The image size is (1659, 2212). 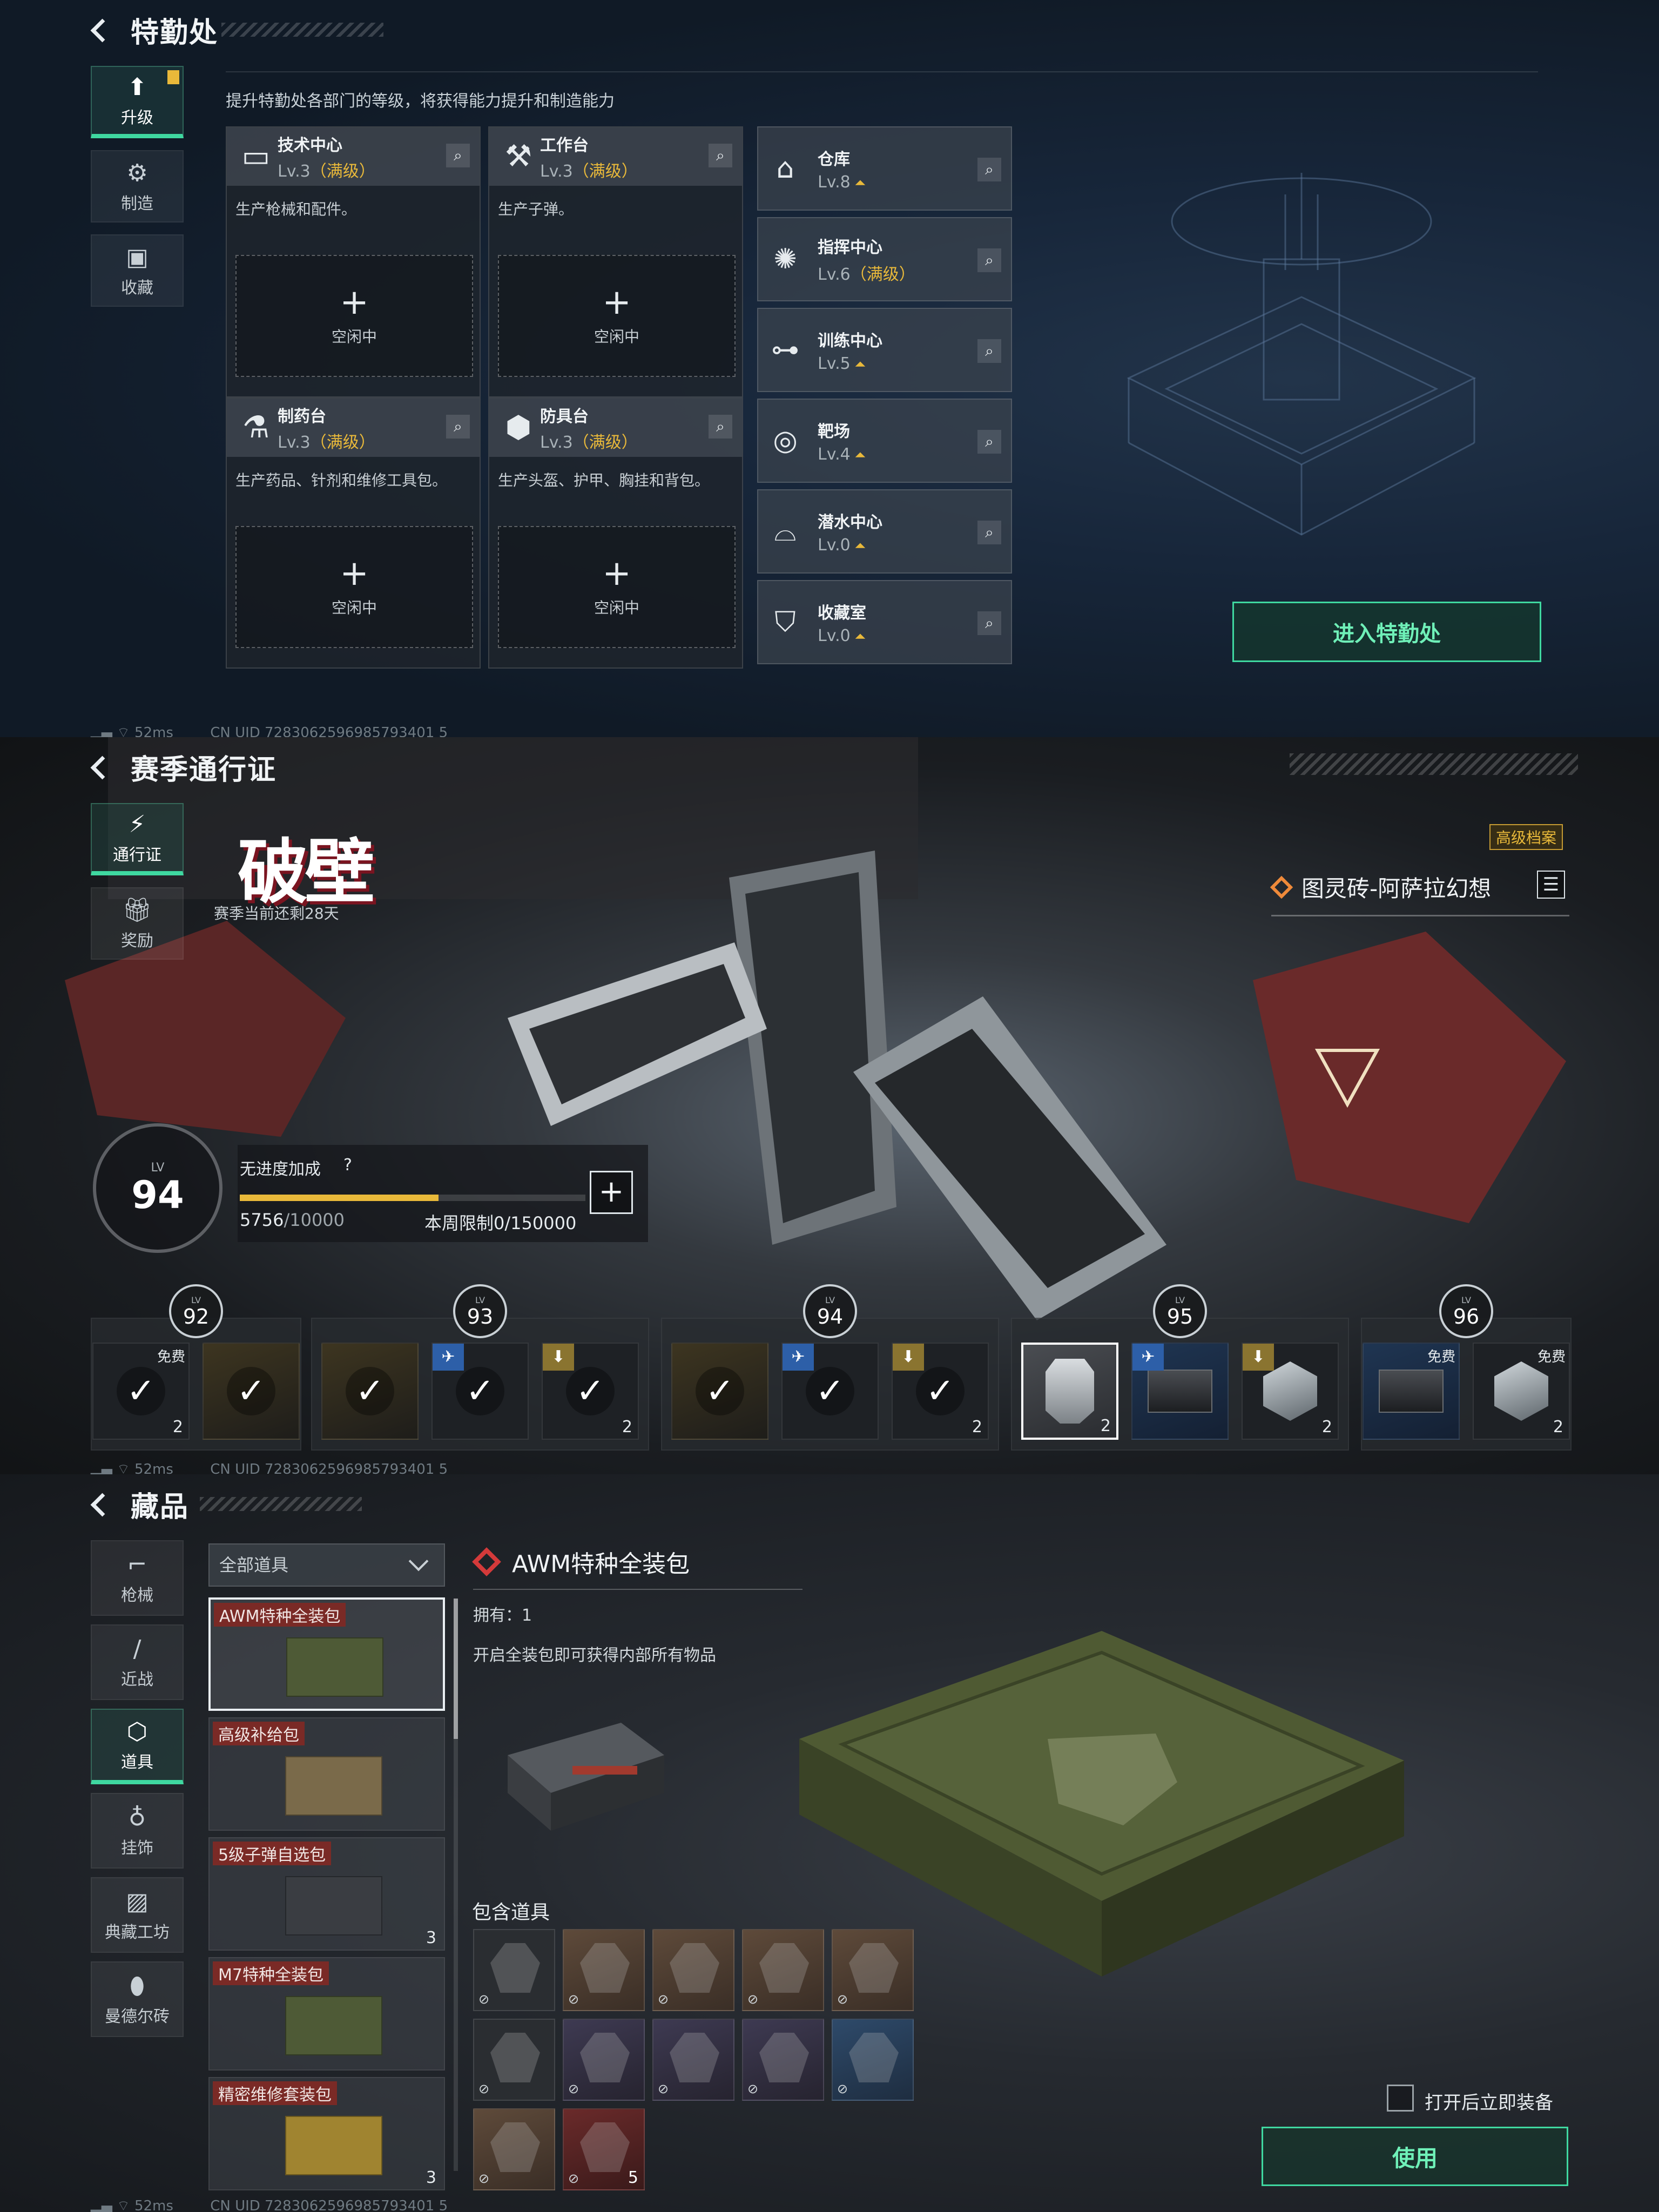 I want to click on facility-workbench: ⚒ 工作台 Lv.3（满级） ⌕ 生产子弹。 + 空闲中, so click(x=615, y=261).